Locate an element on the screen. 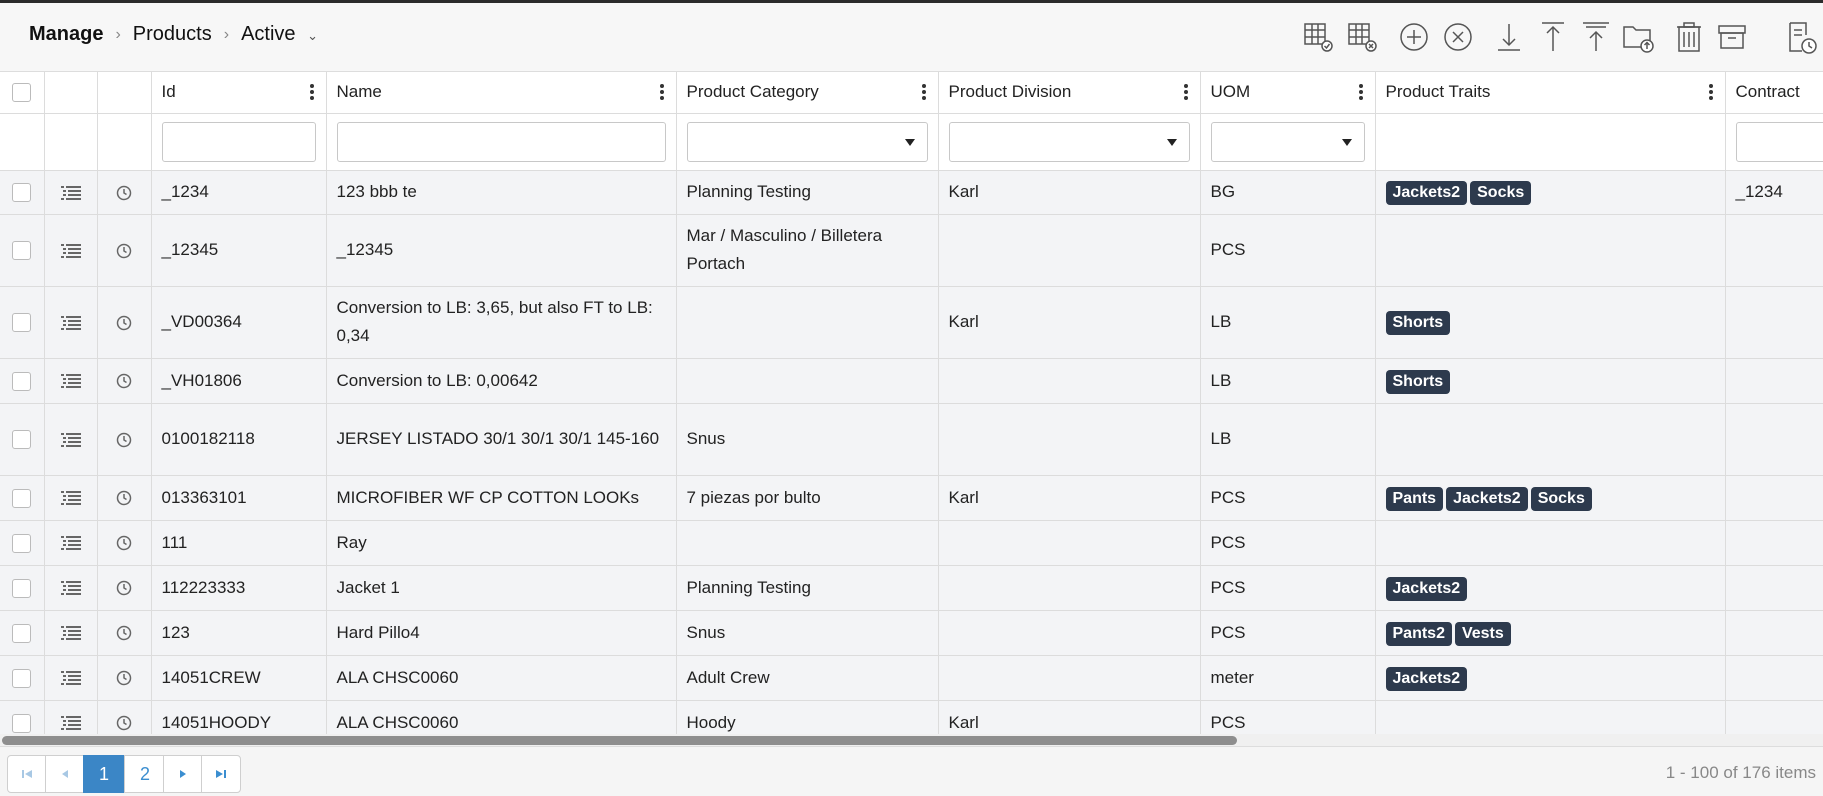 The image size is (1823, 796). cell-uom: BG is located at coordinates (1288, 192).